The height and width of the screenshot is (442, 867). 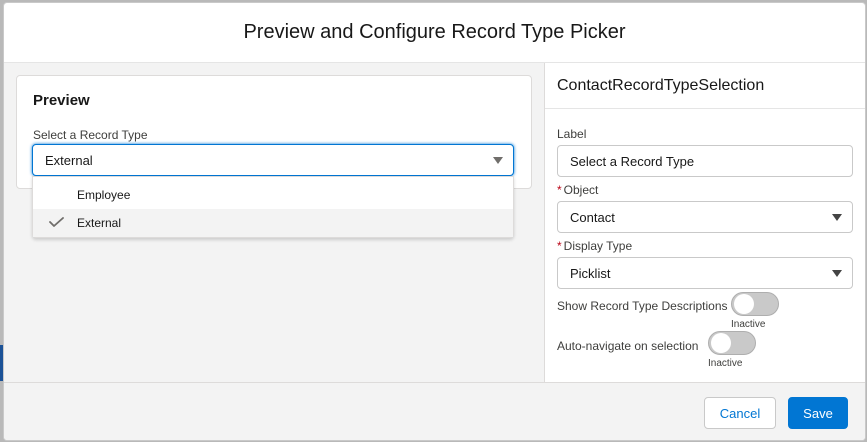 What do you see at coordinates (273, 223) in the screenshot?
I see `option-external: External` at bounding box center [273, 223].